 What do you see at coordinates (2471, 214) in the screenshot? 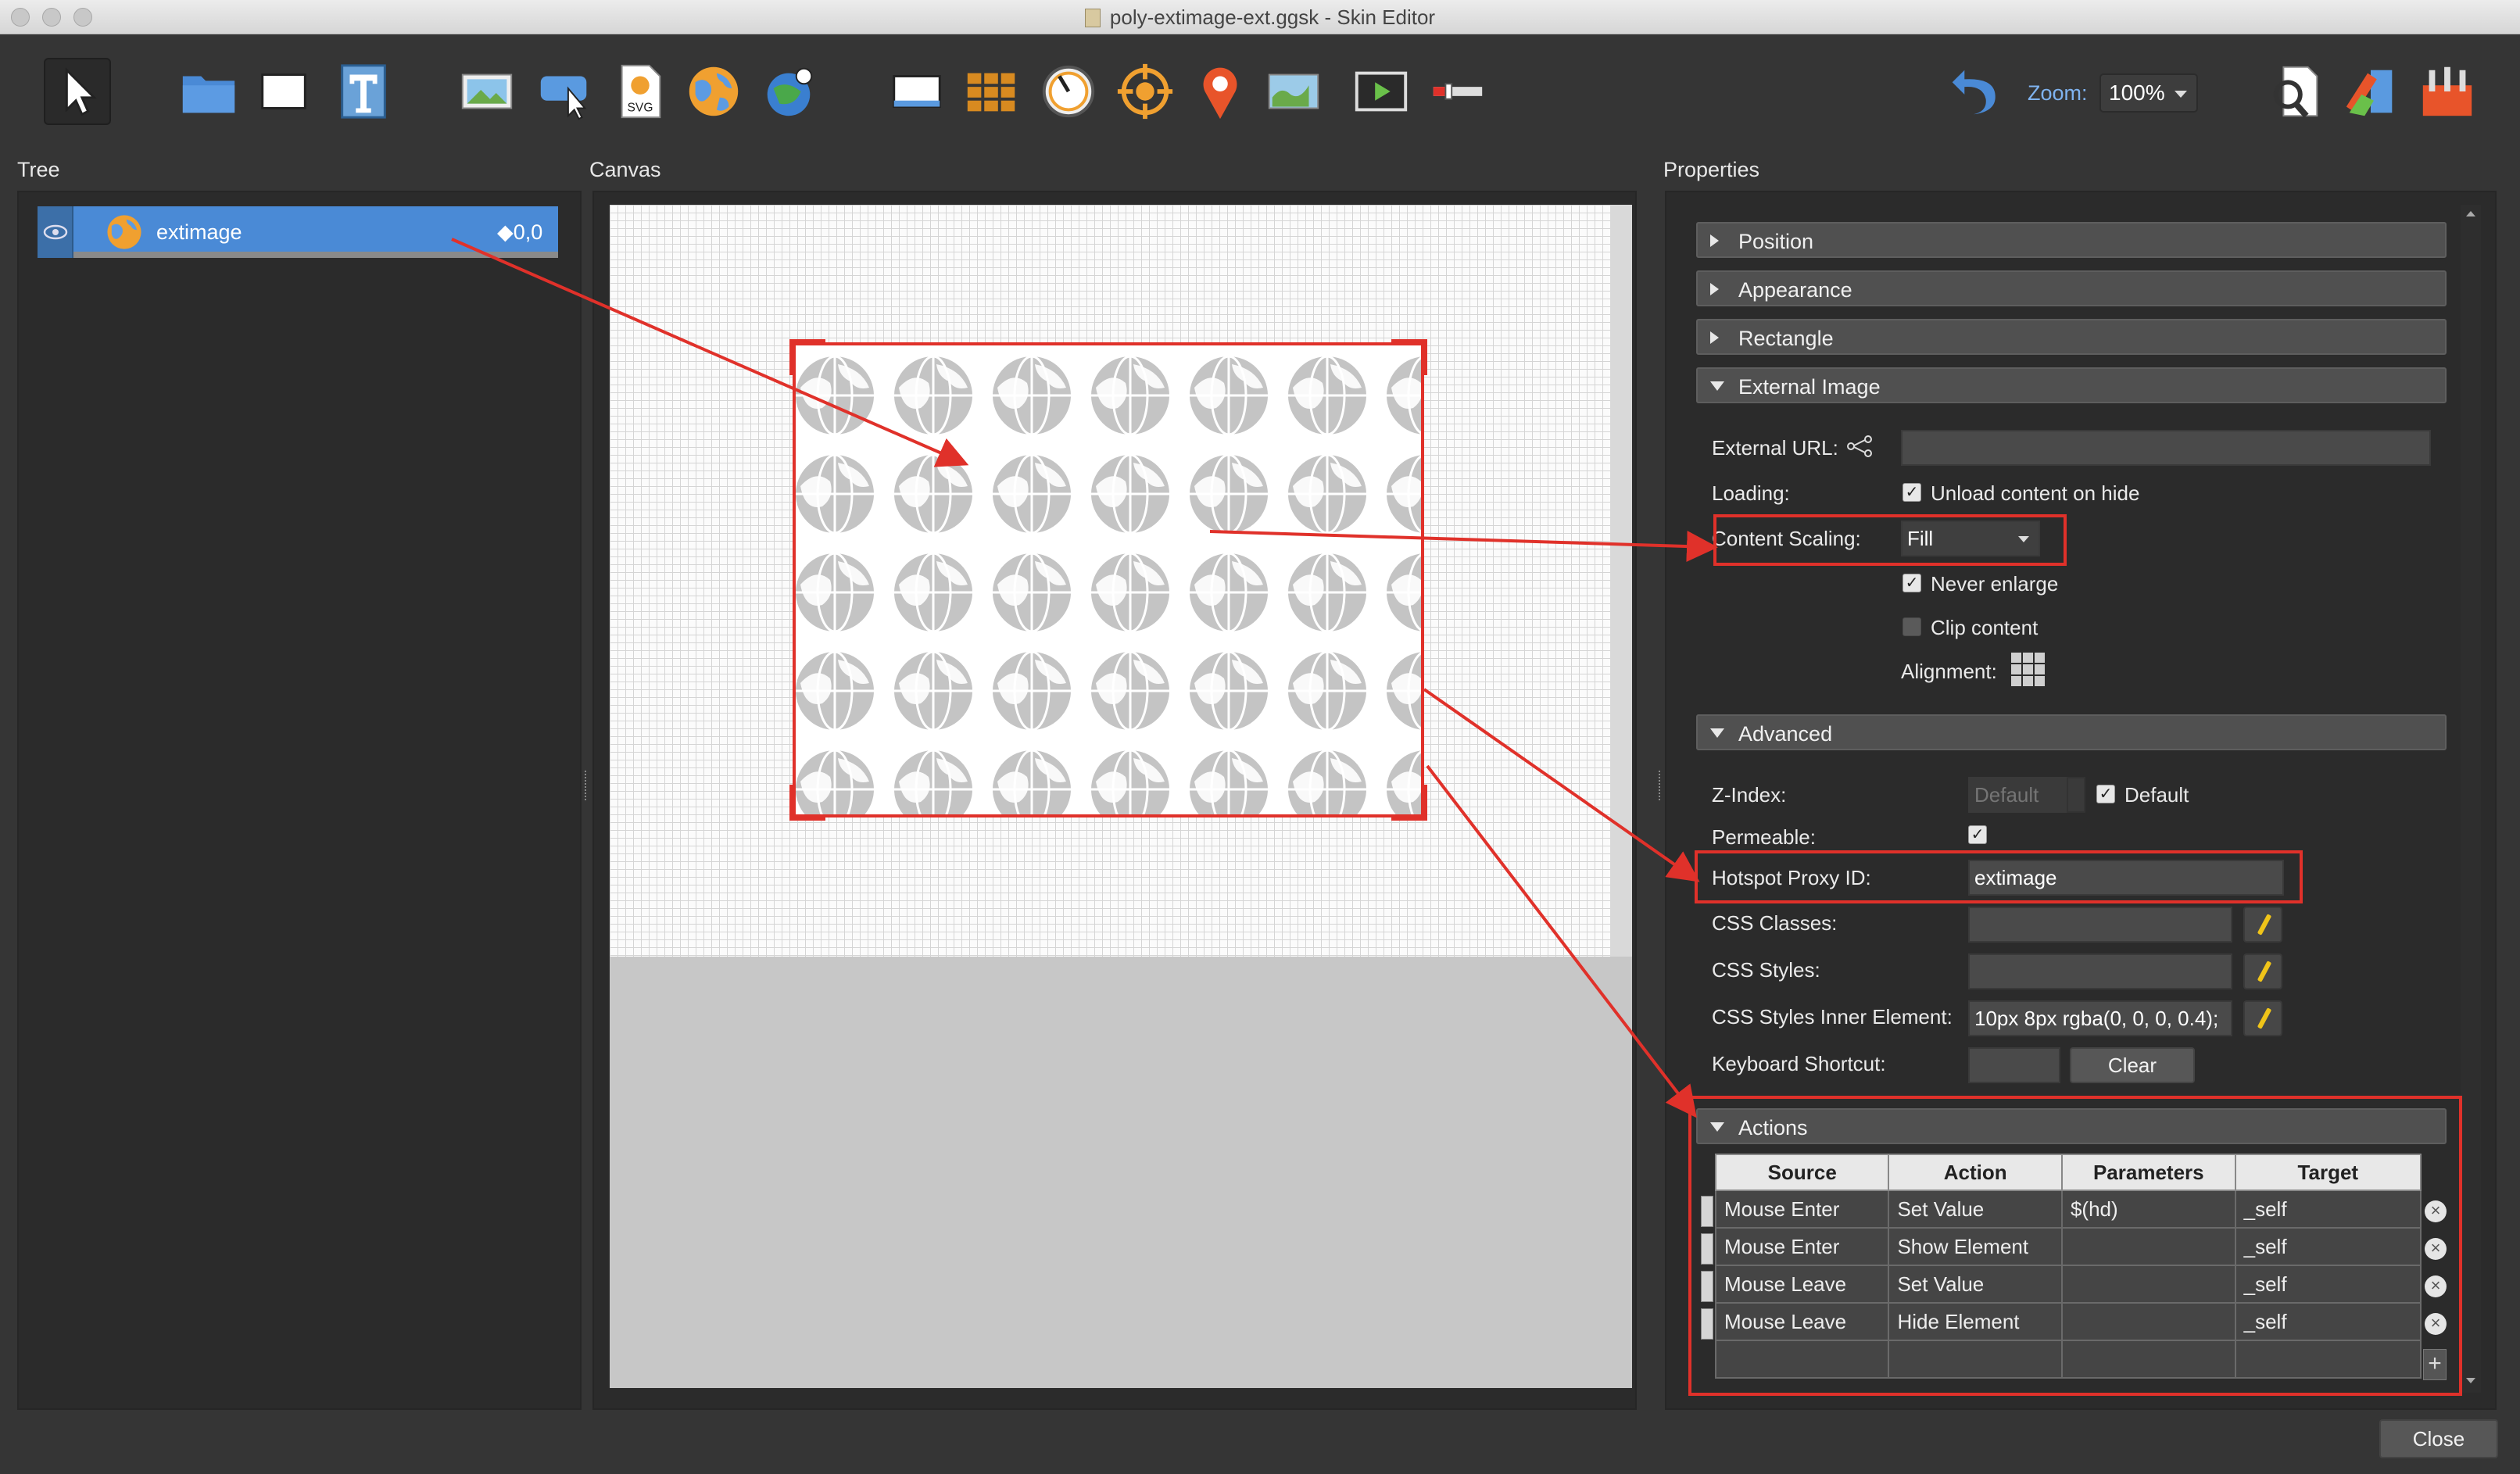
I see `scroll-up-icon` at bounding box center [2471, 214].